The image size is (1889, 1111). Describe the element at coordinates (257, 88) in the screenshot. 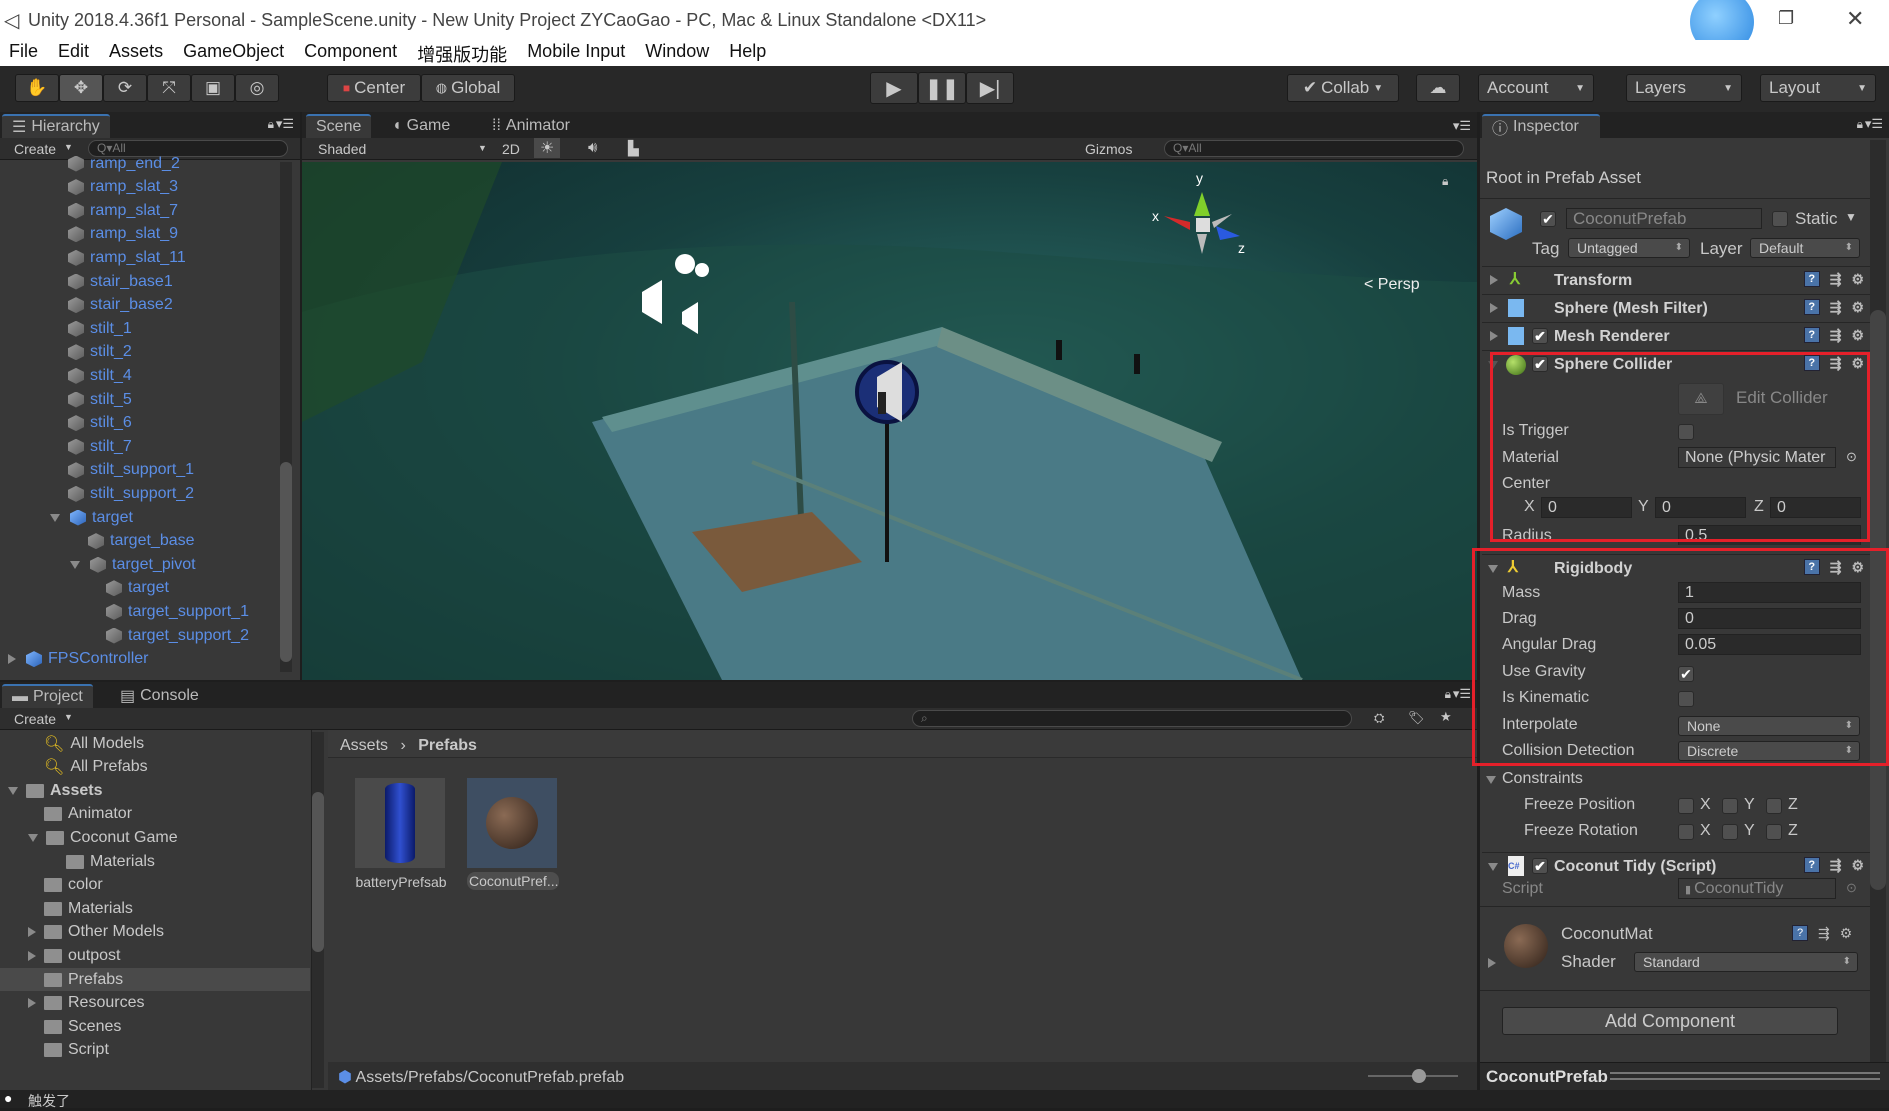

I see `transform-tool: ◎` at that location.